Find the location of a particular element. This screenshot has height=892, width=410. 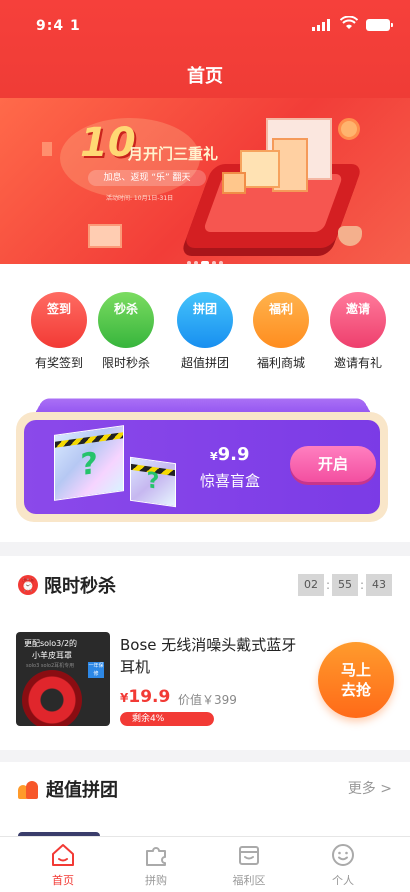

product-image: 更配solo3/2的 小羊皮耳罩 solo3 solo2耳机专用 一年保修 is located at coordinates (63, 679).